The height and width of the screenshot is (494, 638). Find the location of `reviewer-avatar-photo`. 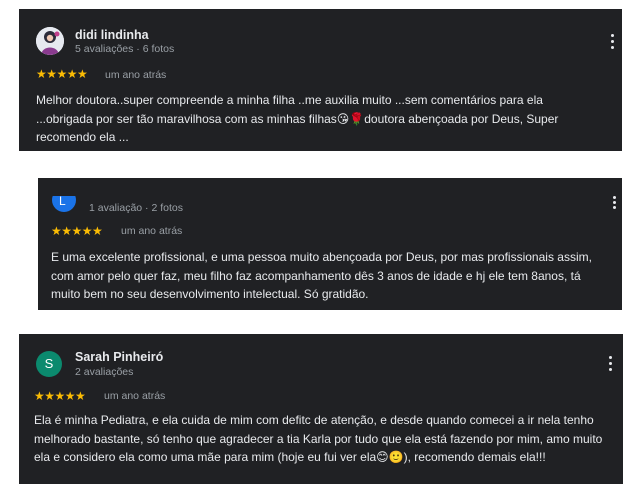

reviewer-avatar-photo is located at coordinates (50, 41).